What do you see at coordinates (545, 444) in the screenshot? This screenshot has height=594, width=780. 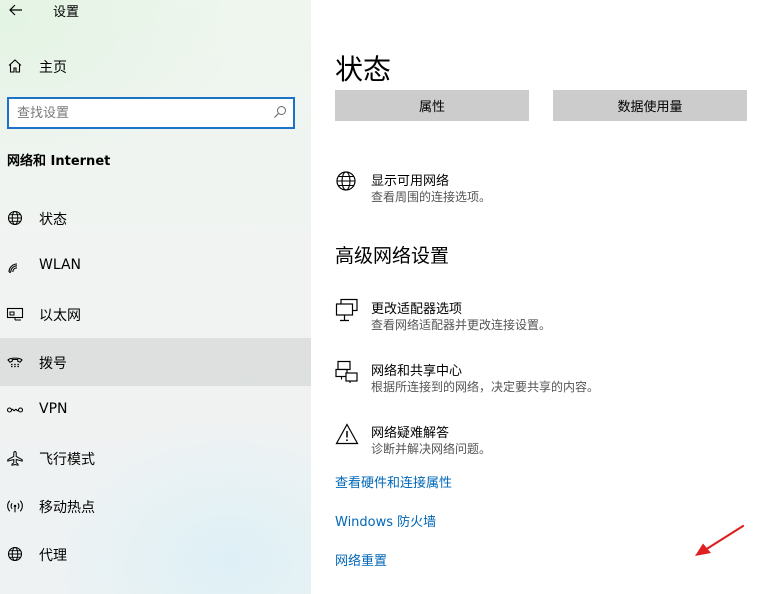 I see `network-troubleshooter: 网络疑难解答 诊断并解决网络问题。` at bounding box center [545, 444].